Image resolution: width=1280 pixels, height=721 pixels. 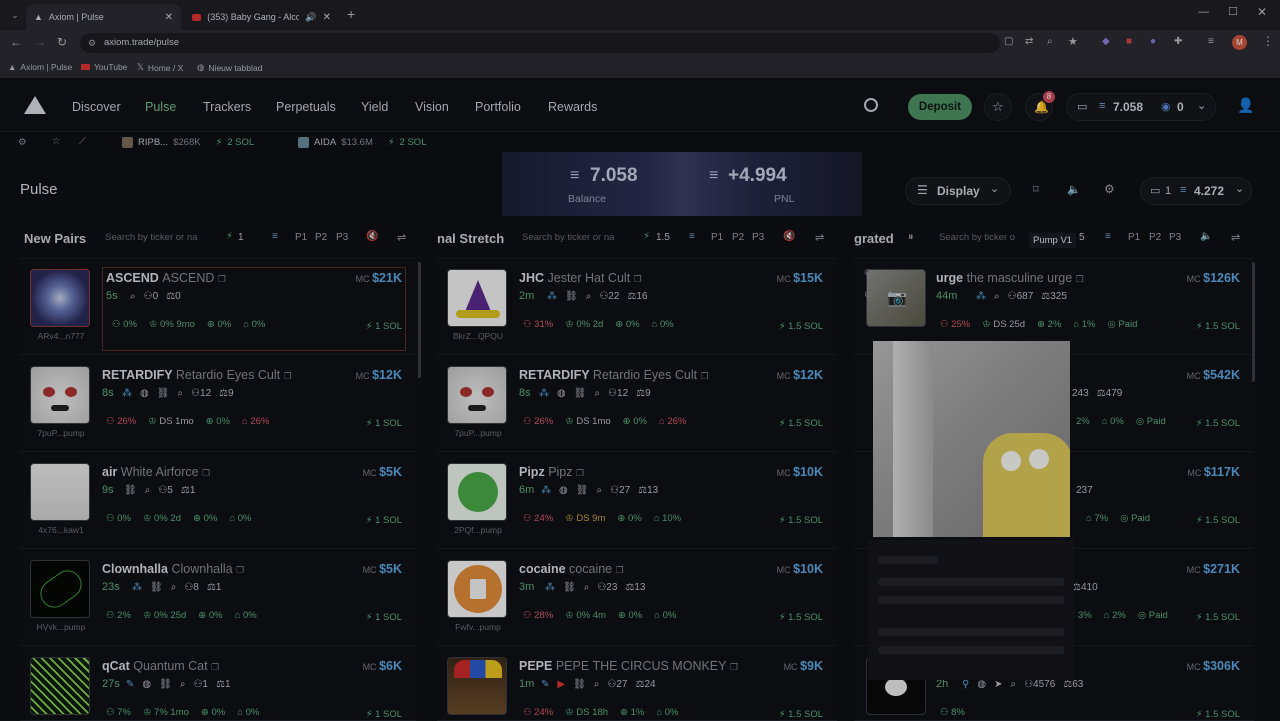 I want to click on mute-icon: 🔇, so click(x=372, y=236).